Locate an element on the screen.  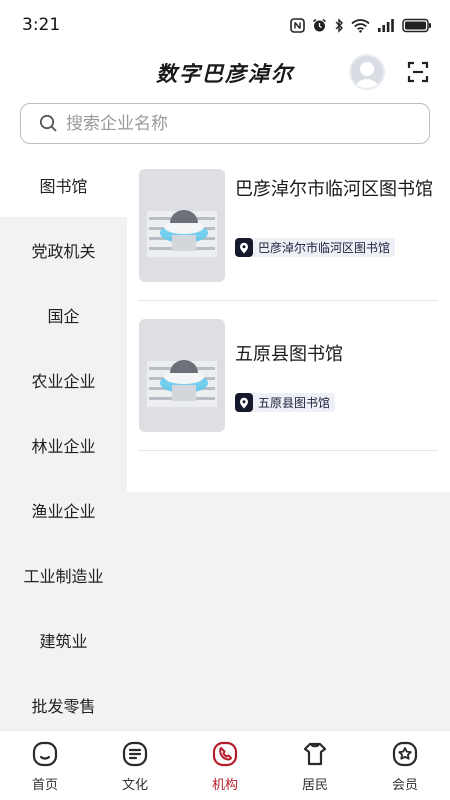
alarm-icon is located at coordinates (319, 24).